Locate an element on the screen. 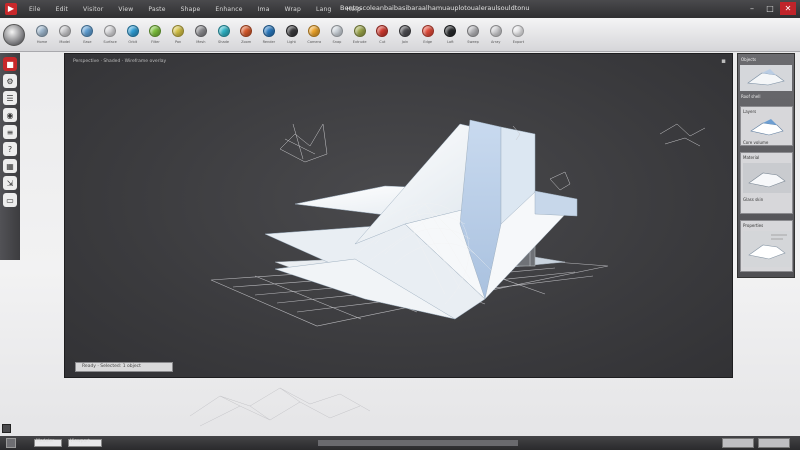 The image size is (800, 450). tool-button: Loft is located at coordinates (450, 34).